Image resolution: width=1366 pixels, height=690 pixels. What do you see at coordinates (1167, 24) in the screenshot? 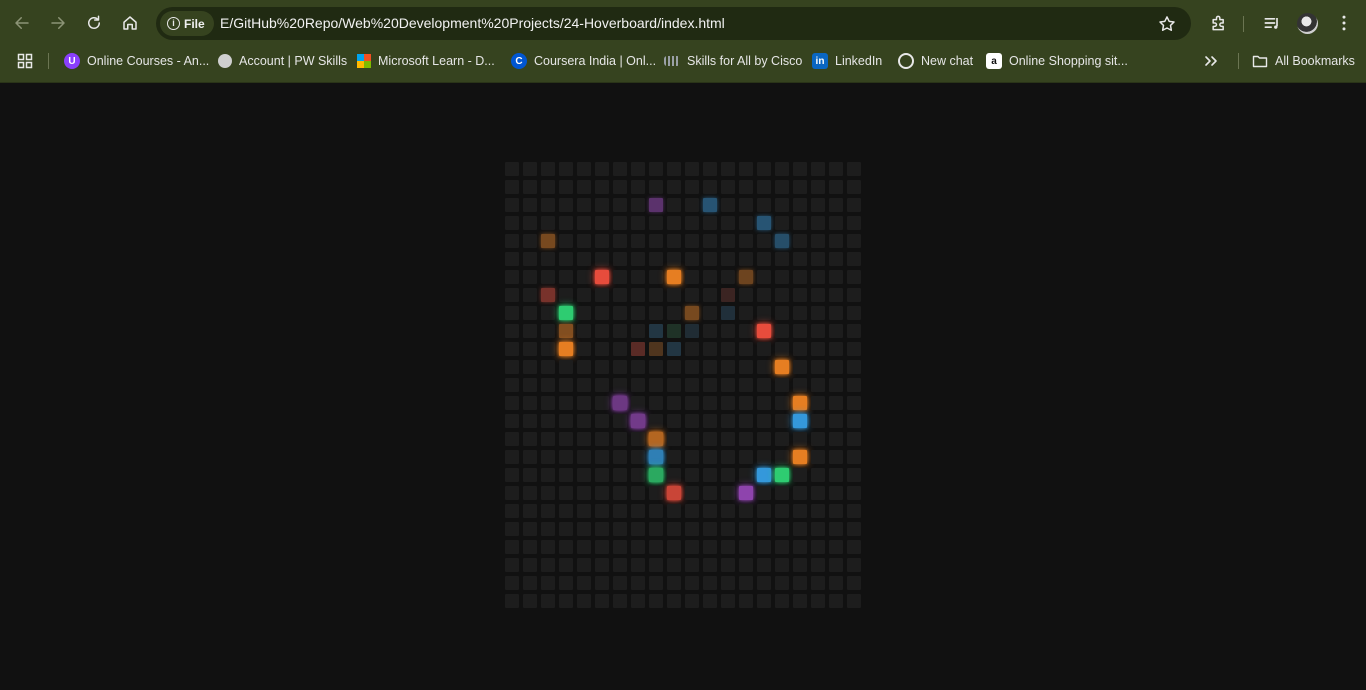
I see `star-icon` at bounding box center [1167, 24].